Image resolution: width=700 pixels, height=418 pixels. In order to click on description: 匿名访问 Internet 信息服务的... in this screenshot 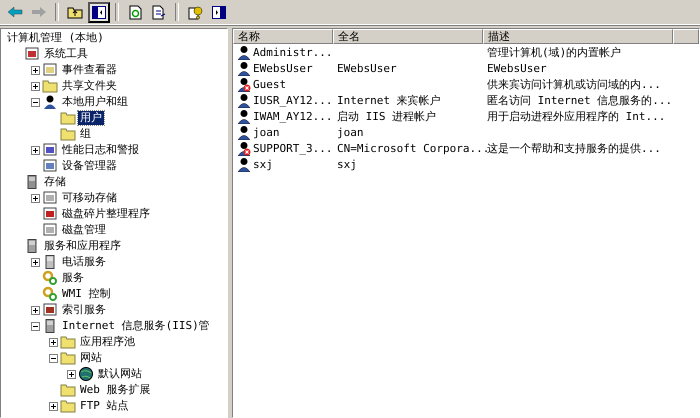, I will do `click(579, 100)`.